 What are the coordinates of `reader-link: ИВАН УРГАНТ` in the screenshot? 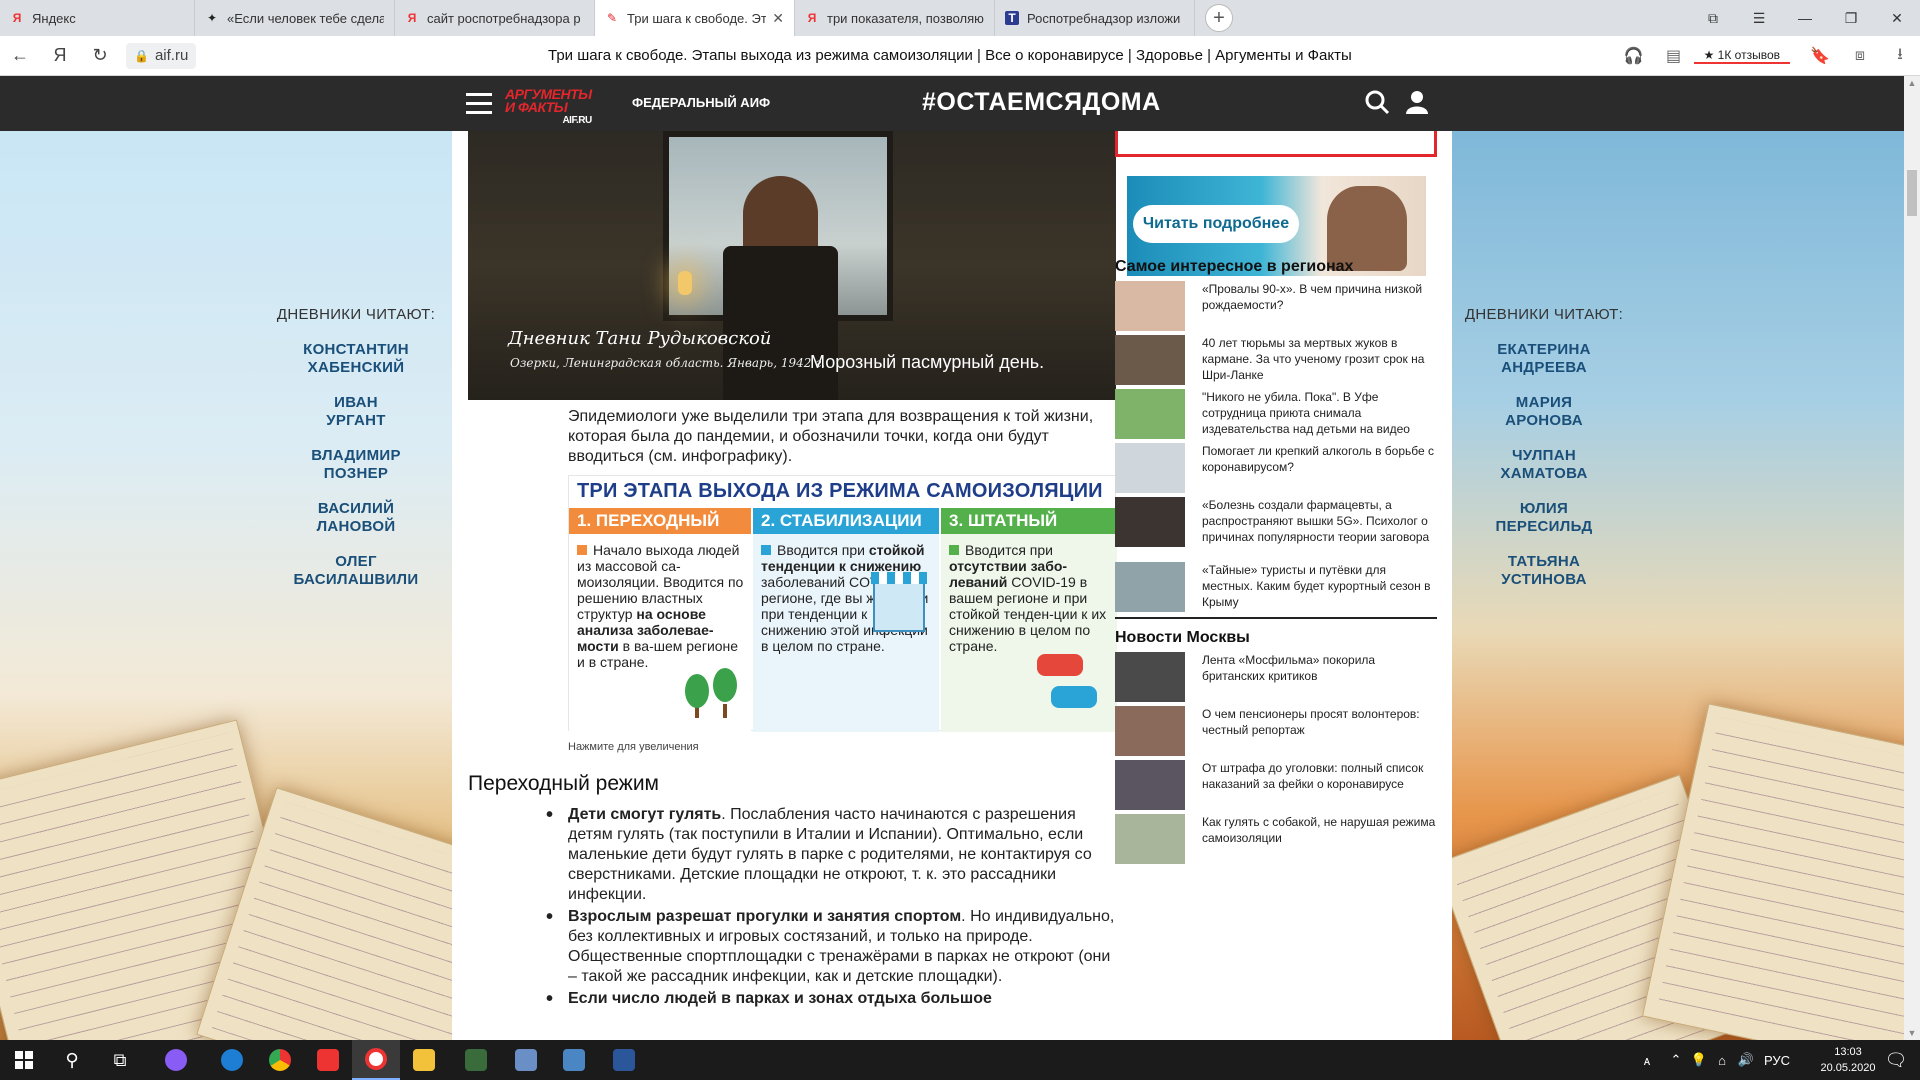 It's located at (356, 412).